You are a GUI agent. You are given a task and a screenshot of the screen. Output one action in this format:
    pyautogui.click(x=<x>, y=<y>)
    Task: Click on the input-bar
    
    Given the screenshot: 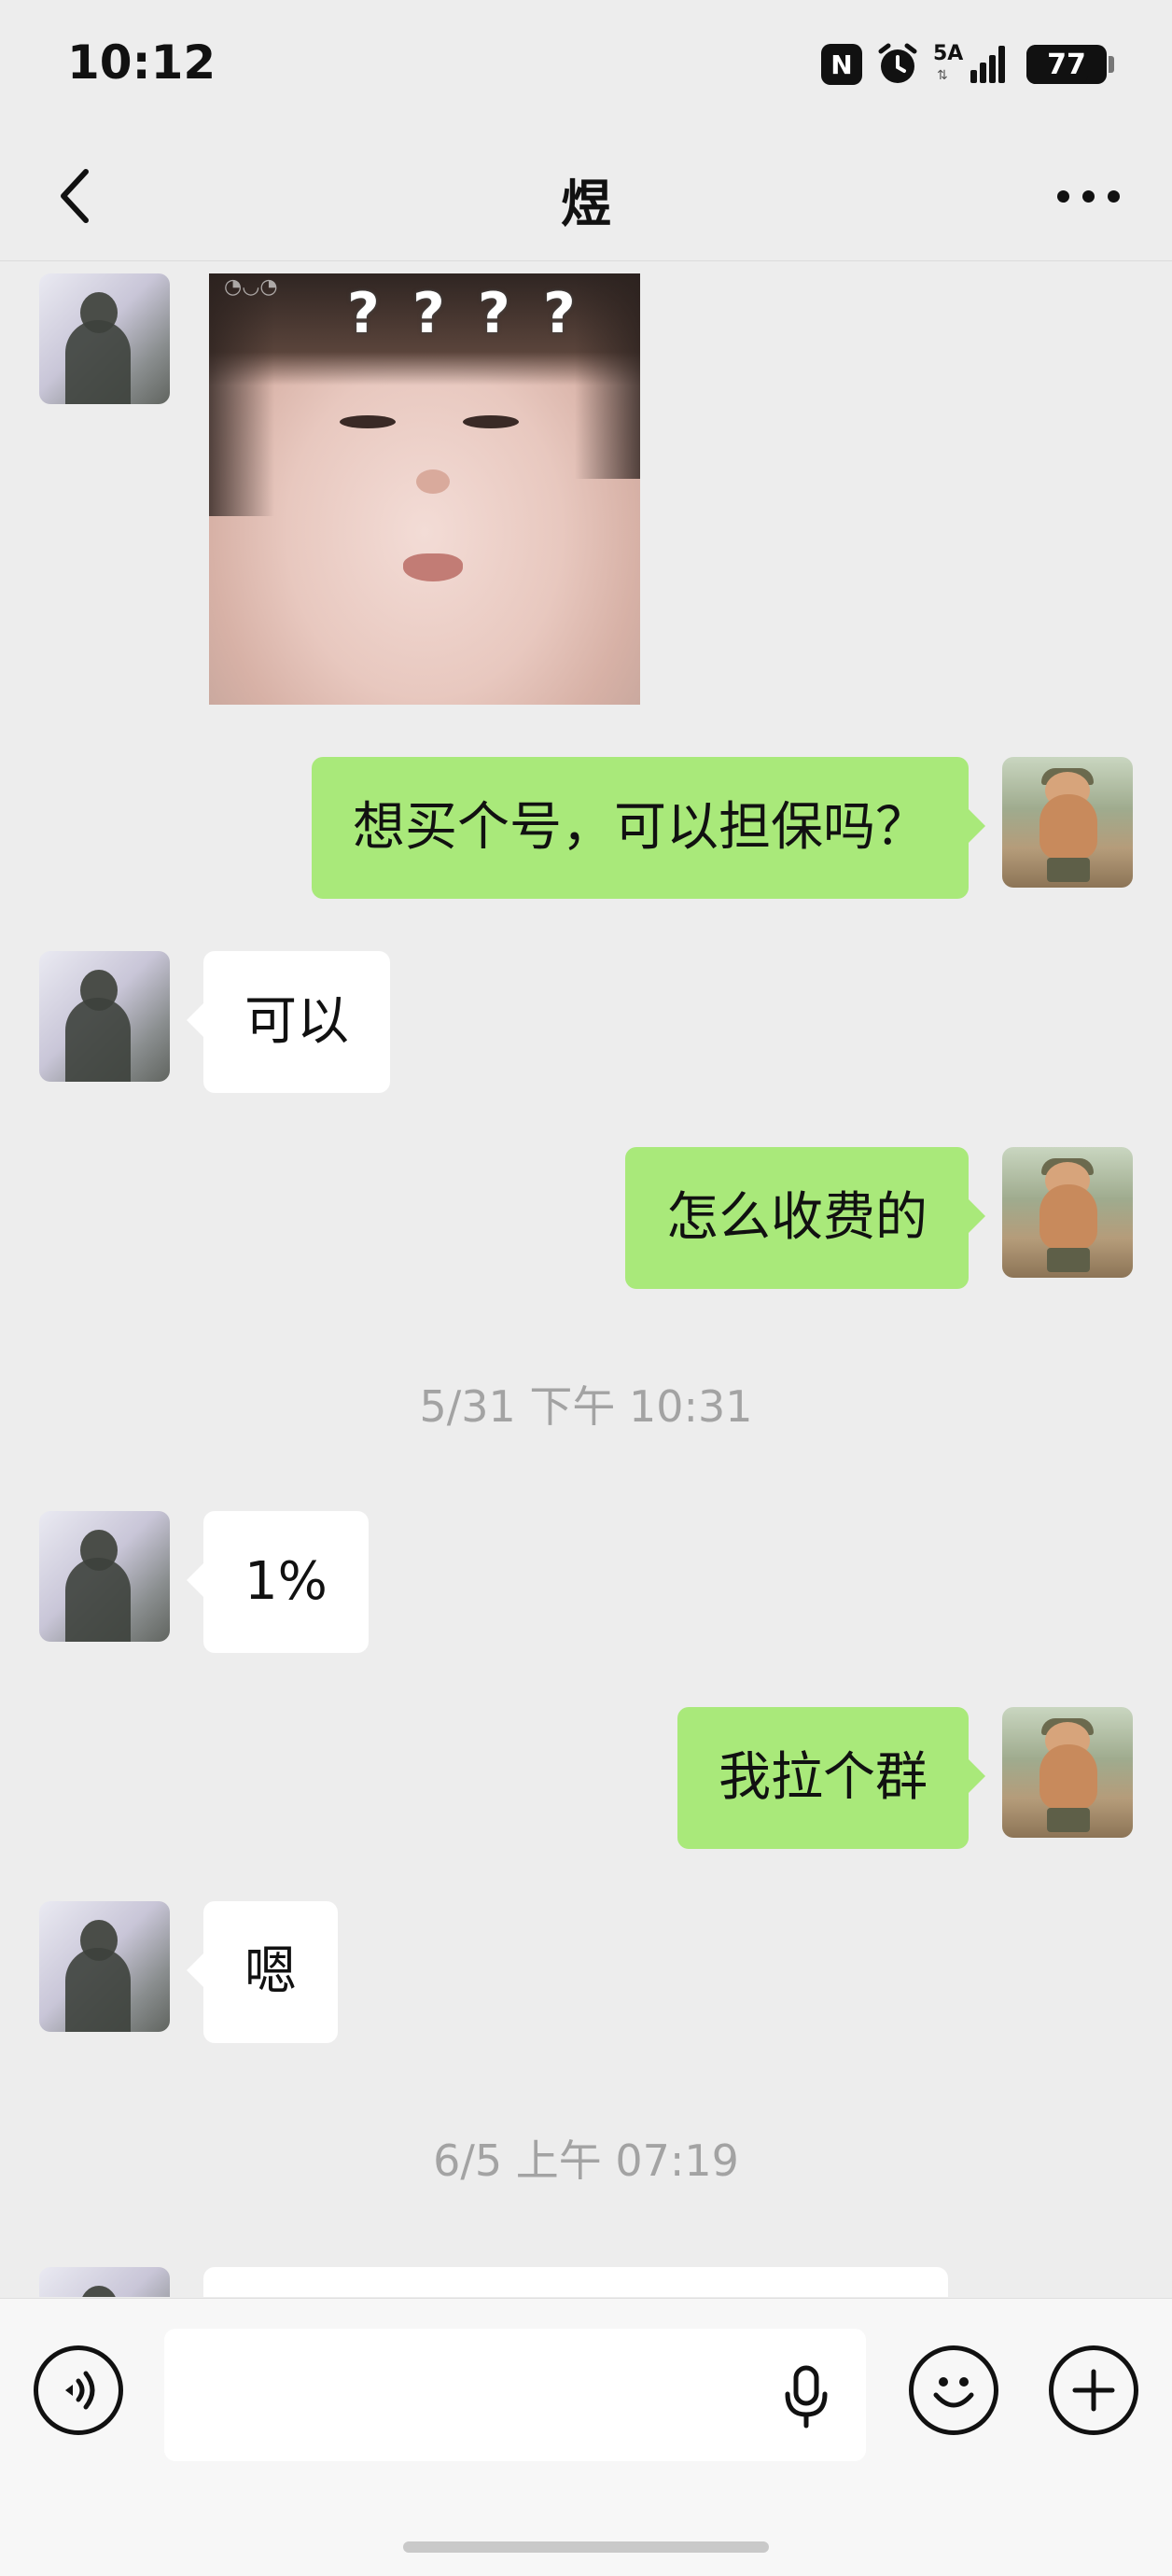 What is the action you would take?
    pyautogui.click(x=586, y=2437)
    